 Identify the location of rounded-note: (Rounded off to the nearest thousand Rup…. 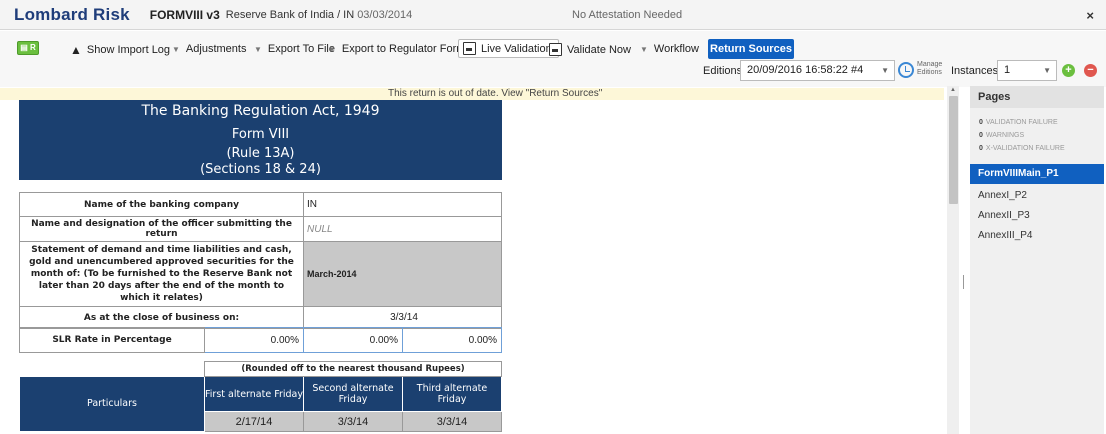
(353, 369).